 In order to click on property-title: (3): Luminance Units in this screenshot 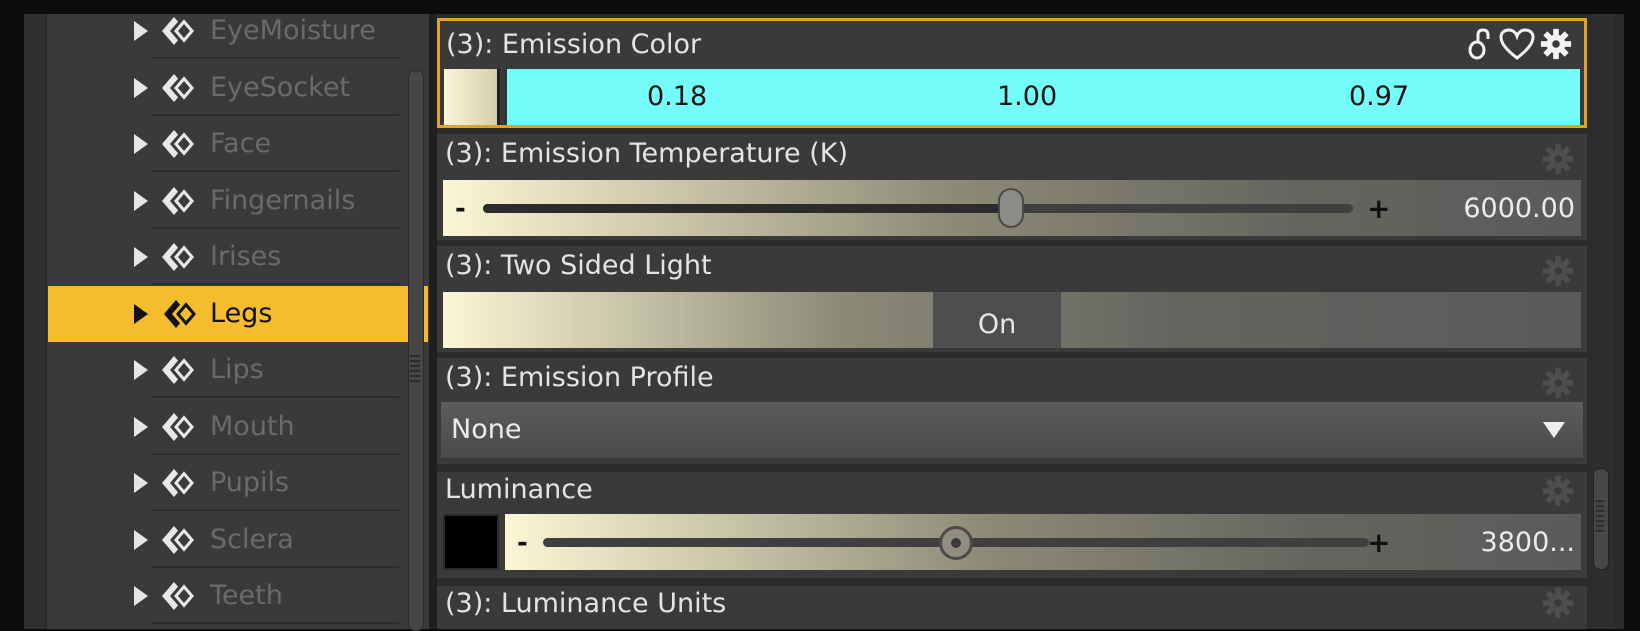, I will do `click(586, 603)`.